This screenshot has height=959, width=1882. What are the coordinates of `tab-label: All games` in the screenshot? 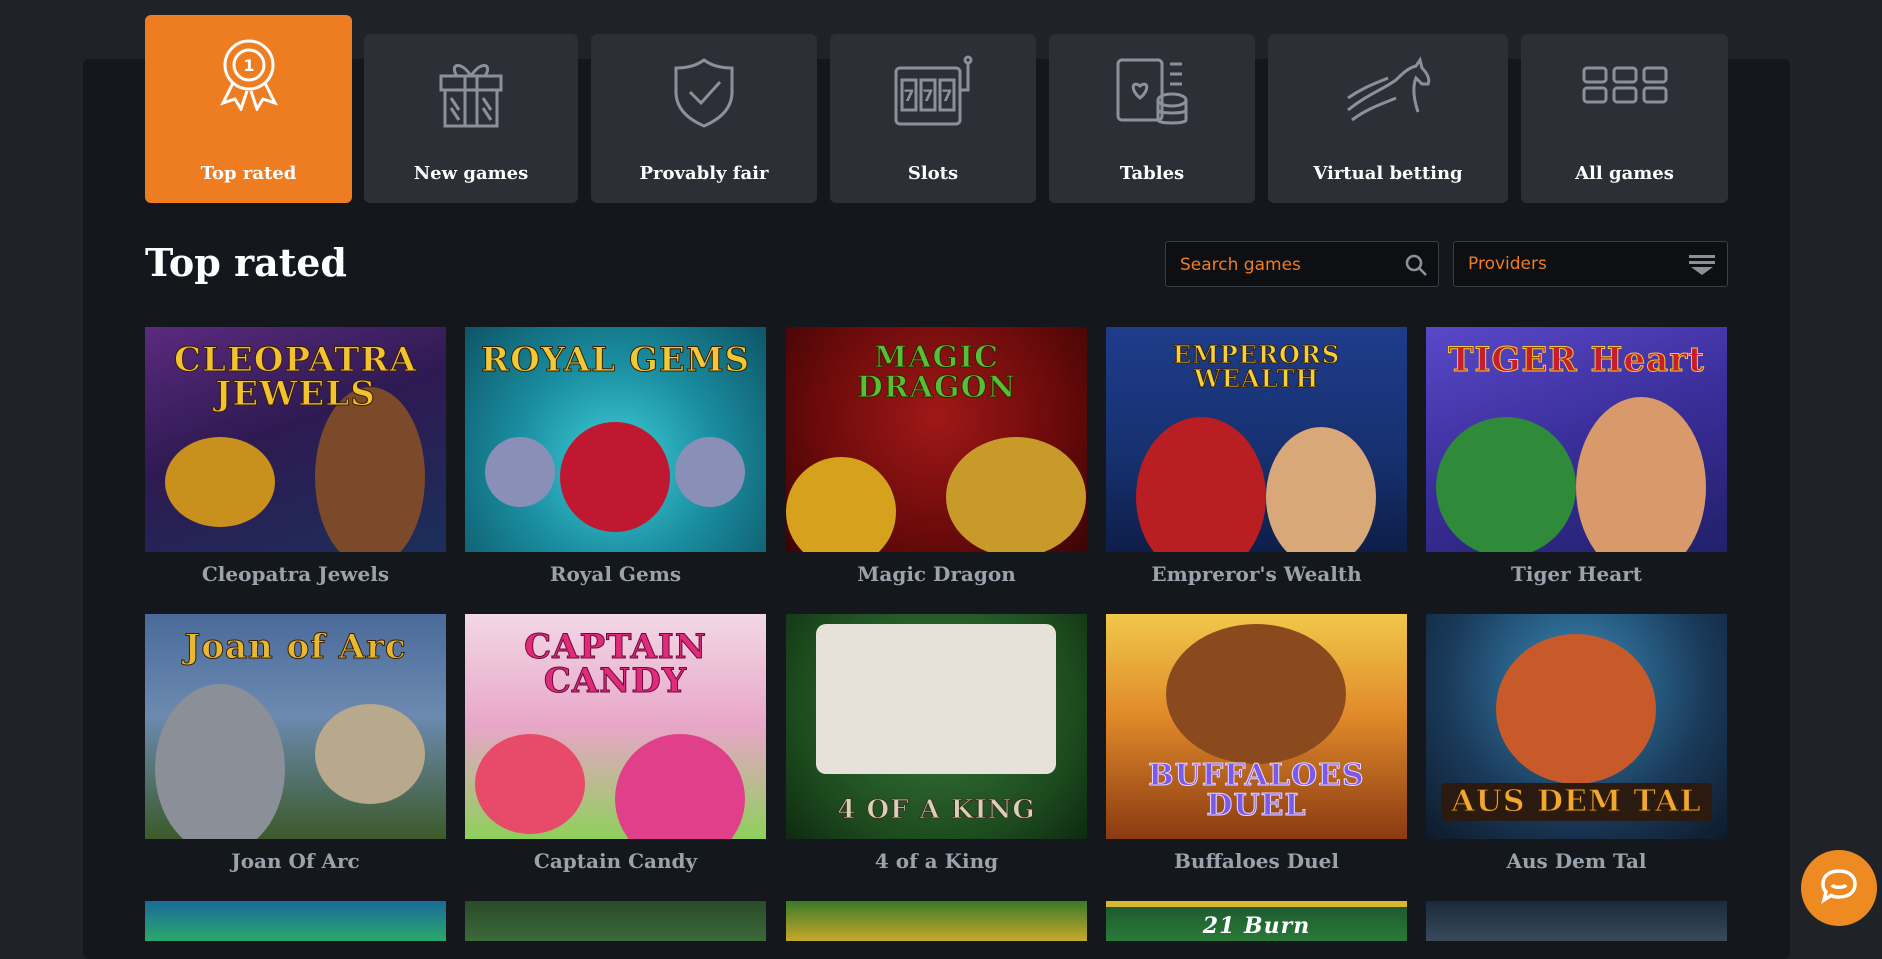 It's located at (1624, 173).